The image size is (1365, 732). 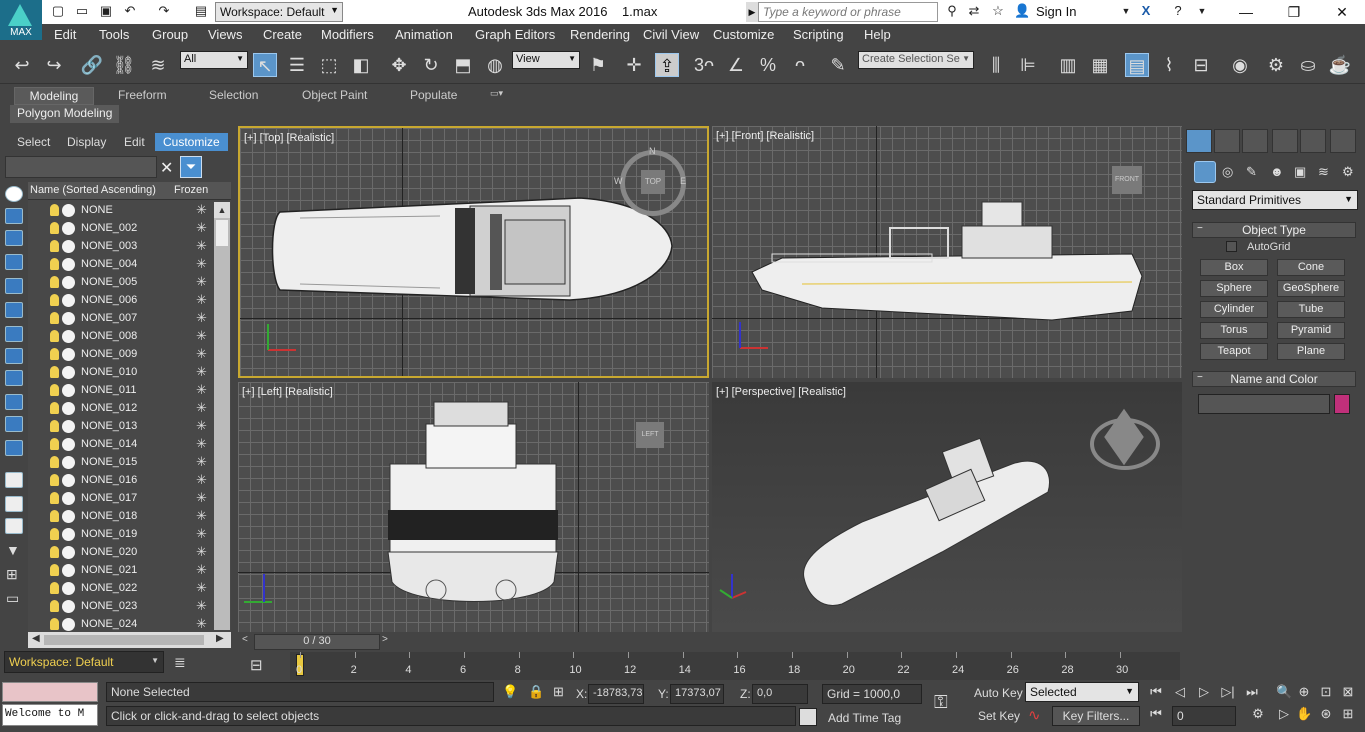 I want to click on open-file-icon: ▭, so click(x=82, y=11).